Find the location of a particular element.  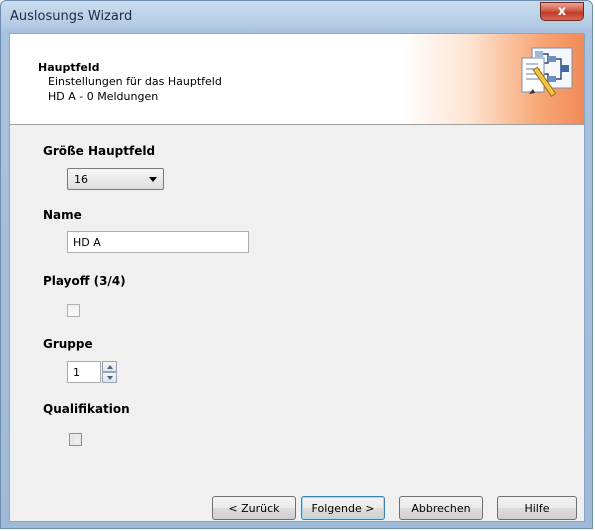

size-label: Größe Hauptfeld is located at coordinates (99, 151).